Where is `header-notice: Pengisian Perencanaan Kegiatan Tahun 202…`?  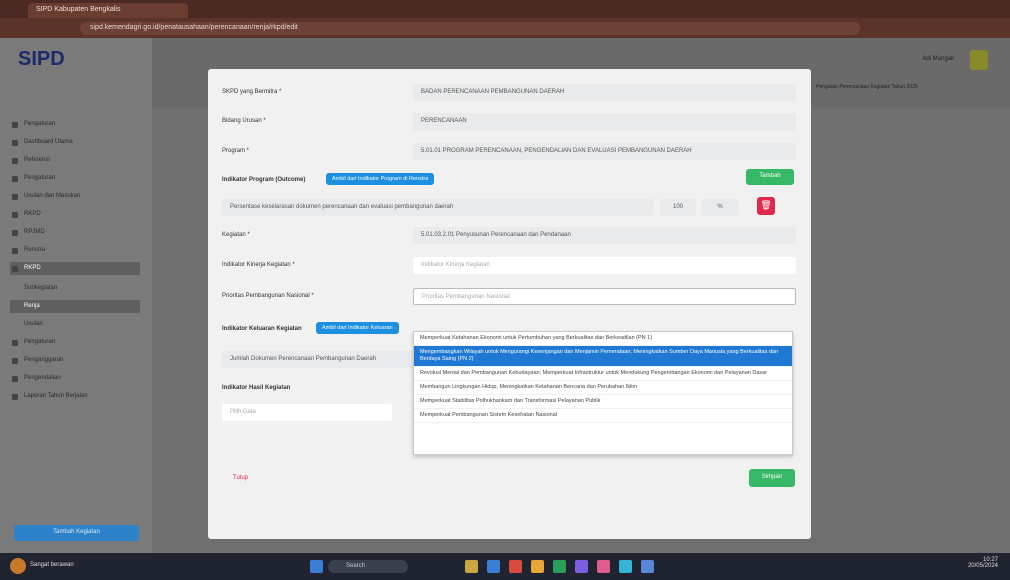 header-notice: Pengisian Perencanaan Kegiatan Tahun 202… is located at coordinates (867, 87).